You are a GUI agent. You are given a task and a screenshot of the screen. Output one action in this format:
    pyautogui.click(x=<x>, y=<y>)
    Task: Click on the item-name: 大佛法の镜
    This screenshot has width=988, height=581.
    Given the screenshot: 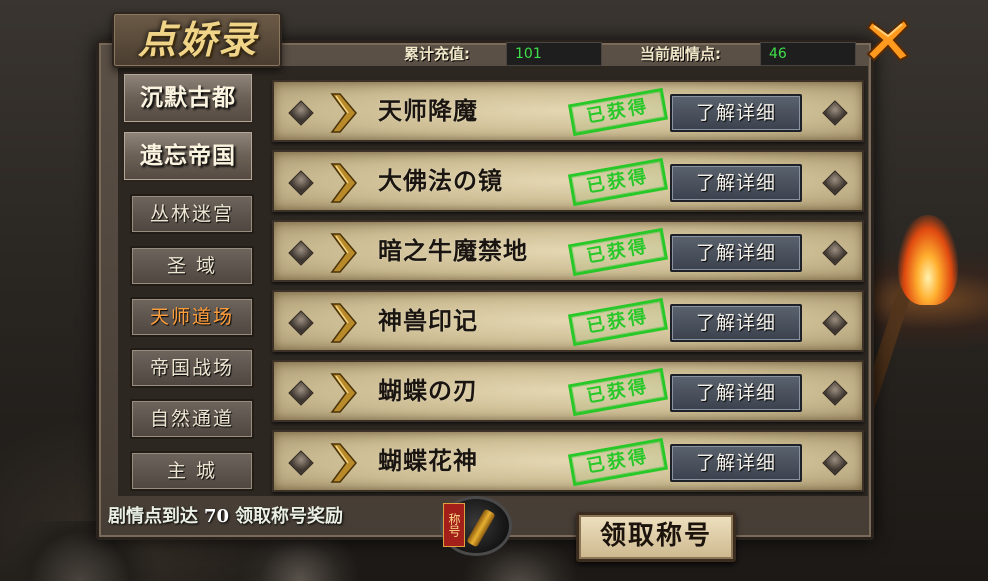 What is the action you would take?
    pyautogui.click(x=440, y=180)
    